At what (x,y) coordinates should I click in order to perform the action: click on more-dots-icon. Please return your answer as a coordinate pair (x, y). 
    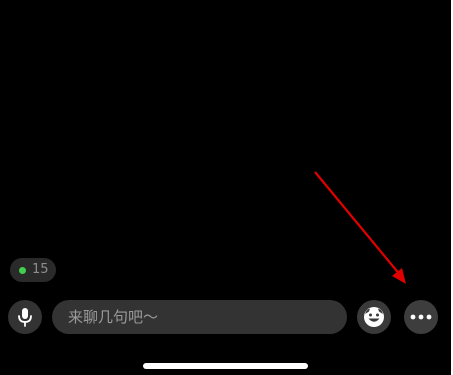
    Looking at the image, I should click on (421, 317).